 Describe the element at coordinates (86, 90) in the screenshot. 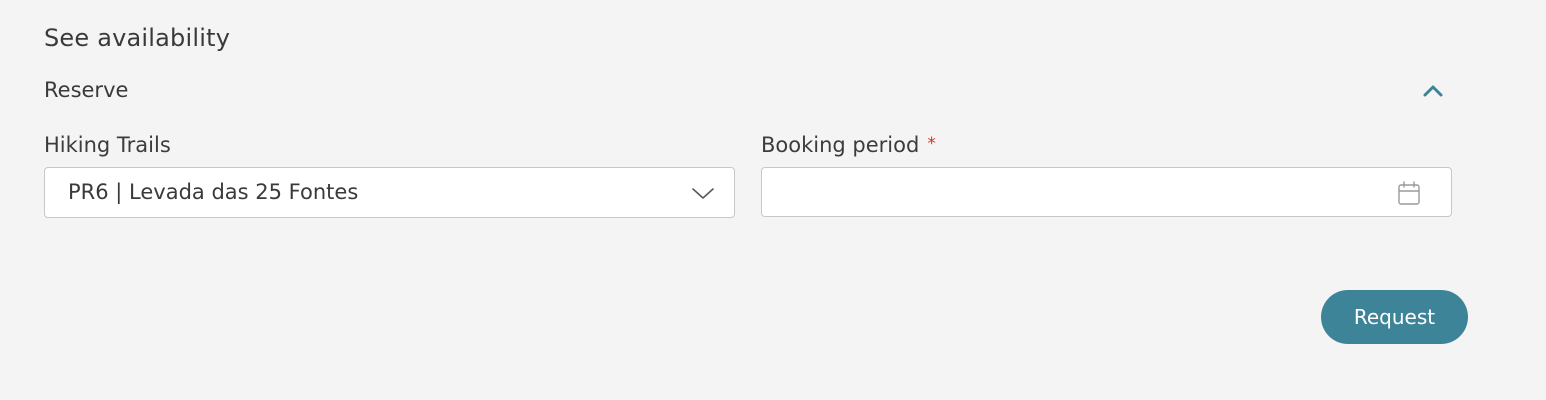

I see `reserve-section-title: Reserve` at that location.